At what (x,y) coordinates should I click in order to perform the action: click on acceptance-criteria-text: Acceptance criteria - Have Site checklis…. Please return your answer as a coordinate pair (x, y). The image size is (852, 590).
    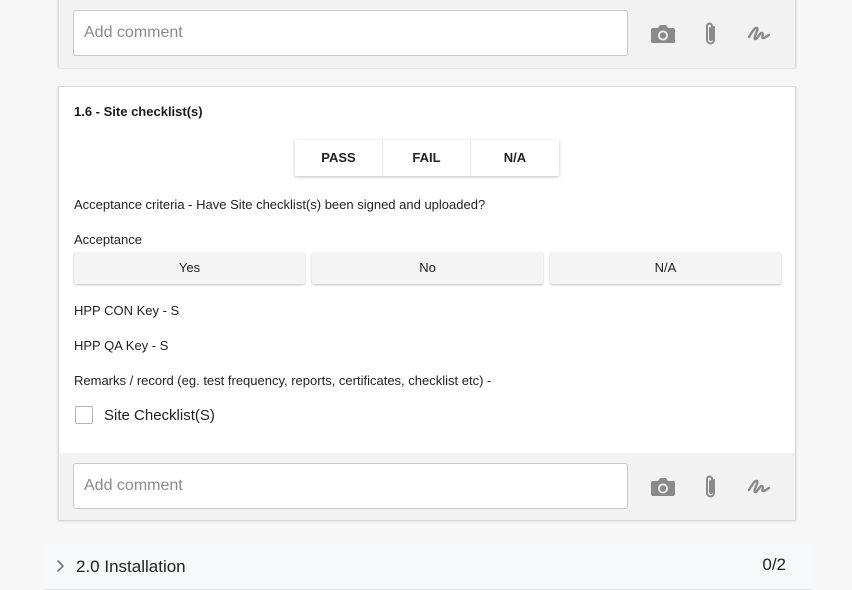
    Looking at the image, I should click on (280, 204).